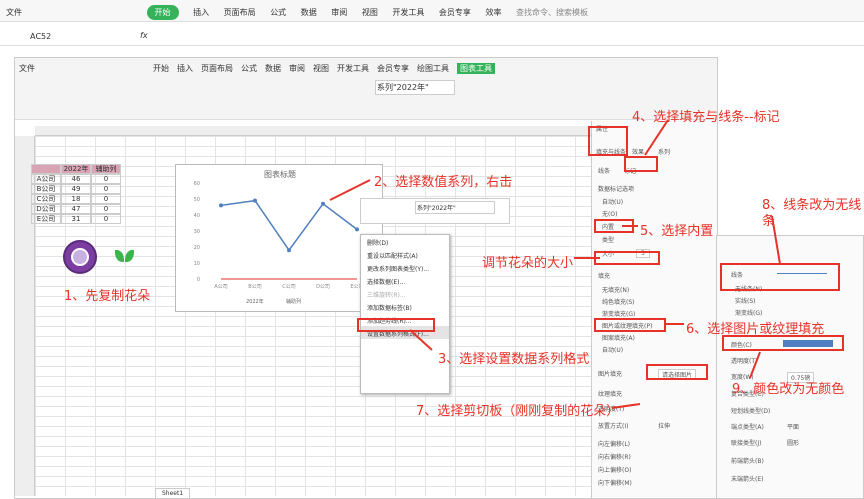 The image size is (864, 499). I want to click on line-solid: 实线(S), so click(745, 300).